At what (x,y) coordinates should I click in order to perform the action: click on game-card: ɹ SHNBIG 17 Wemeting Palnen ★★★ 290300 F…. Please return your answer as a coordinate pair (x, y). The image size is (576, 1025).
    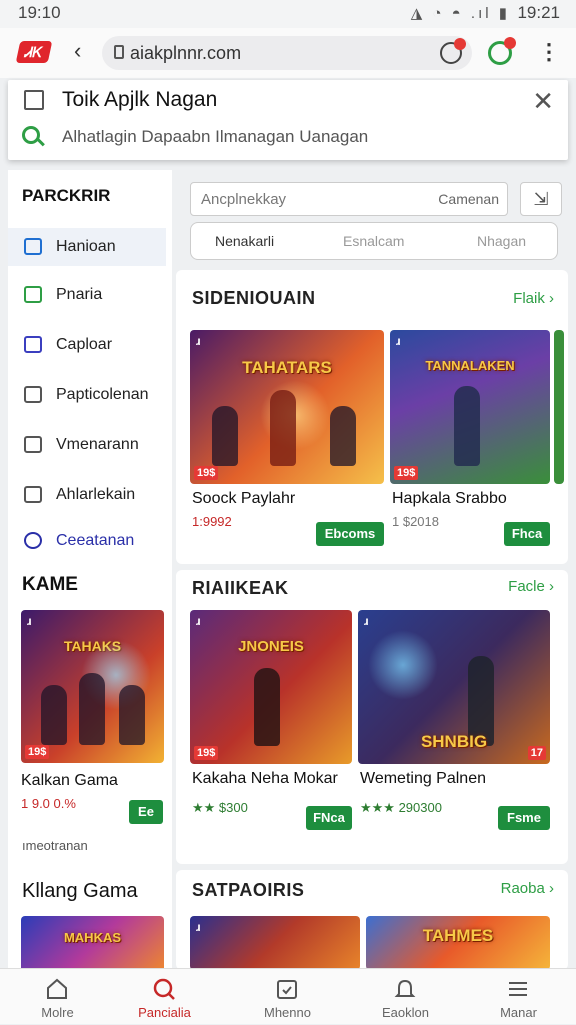
    Looking at the image, I should click on (454, 720).